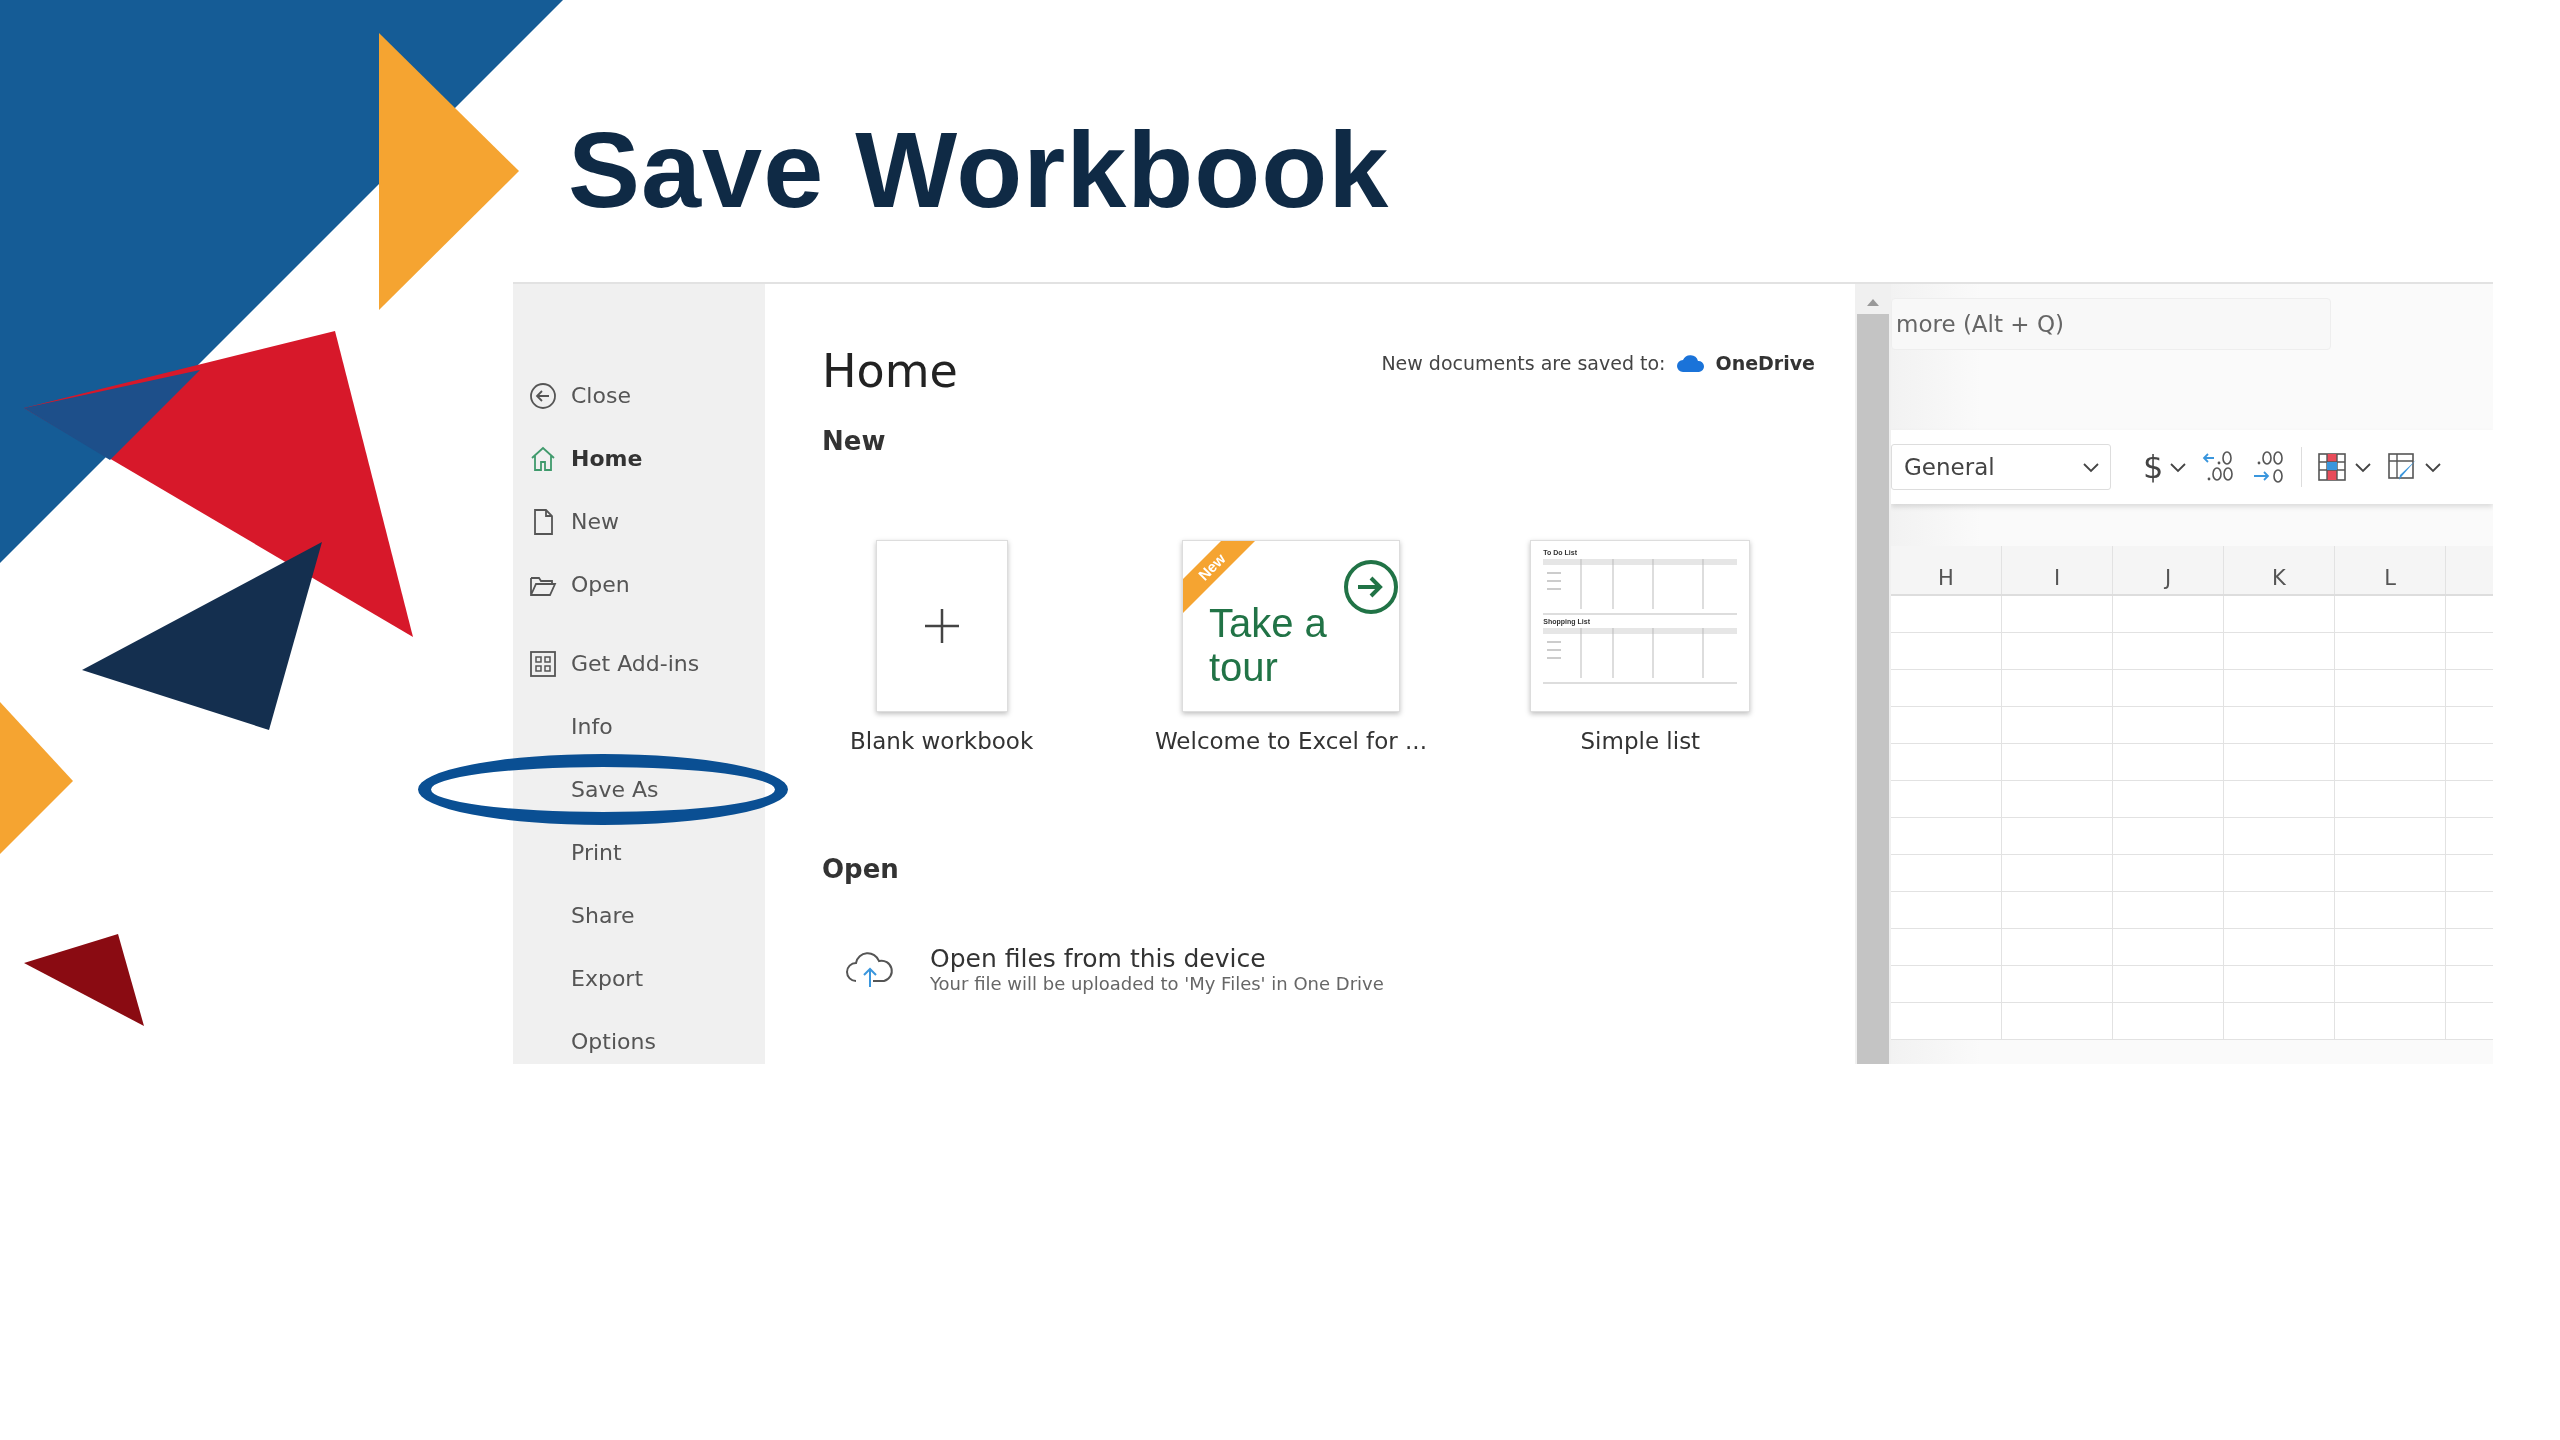 The image size is (2560, 1440). I want to click on page-heading: Home, so click(890, 371).